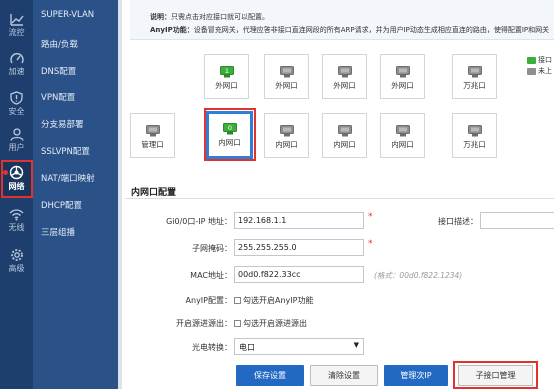  I want to click on anyip-label: AnyIP配置：, so click(208, 300).